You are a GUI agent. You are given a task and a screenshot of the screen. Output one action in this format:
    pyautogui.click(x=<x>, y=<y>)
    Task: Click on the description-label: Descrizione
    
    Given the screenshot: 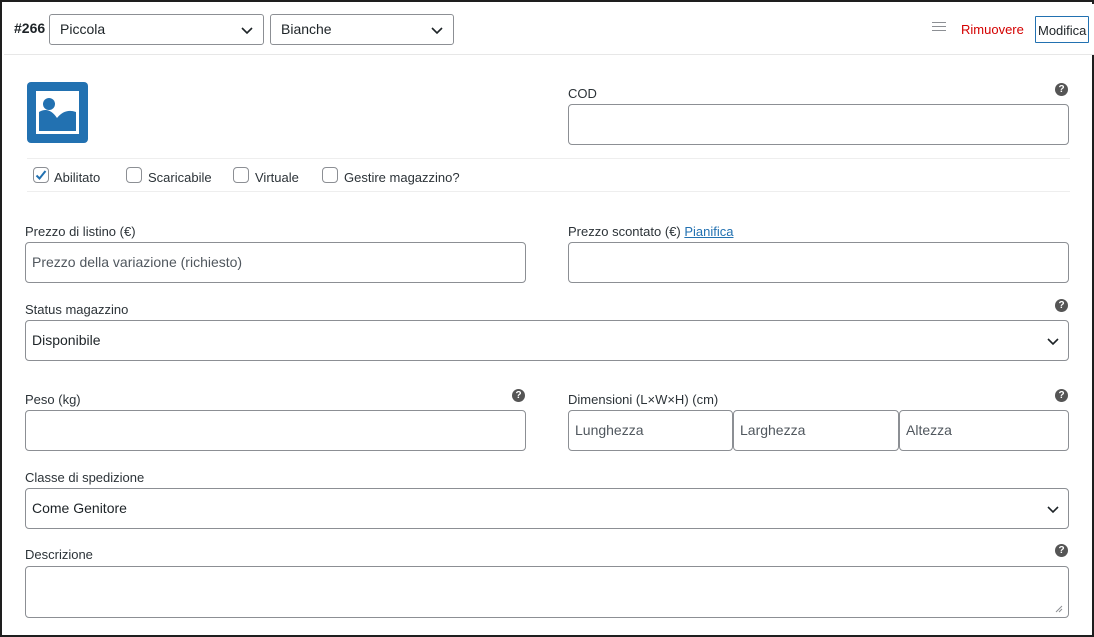 What is the action you would take?
    pyautogui.click(x=59, y=554)
    